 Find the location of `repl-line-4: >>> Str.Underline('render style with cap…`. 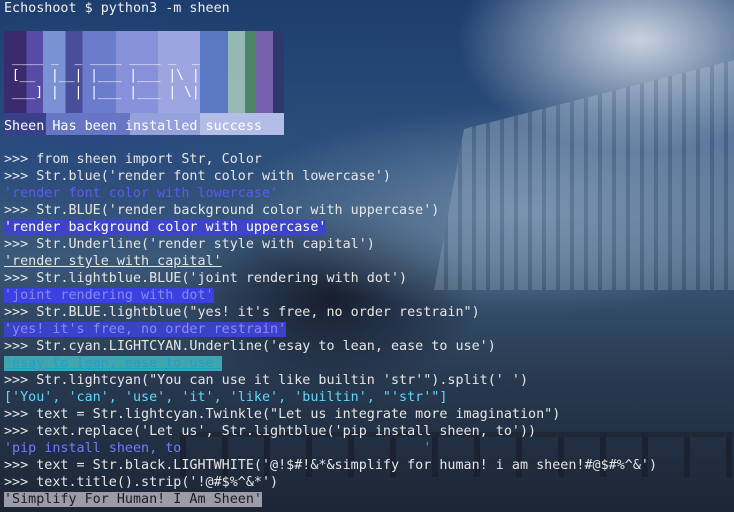

repl-line-4: >>> Str.Underline('render style with cap… is located at coordinates (330, 244).